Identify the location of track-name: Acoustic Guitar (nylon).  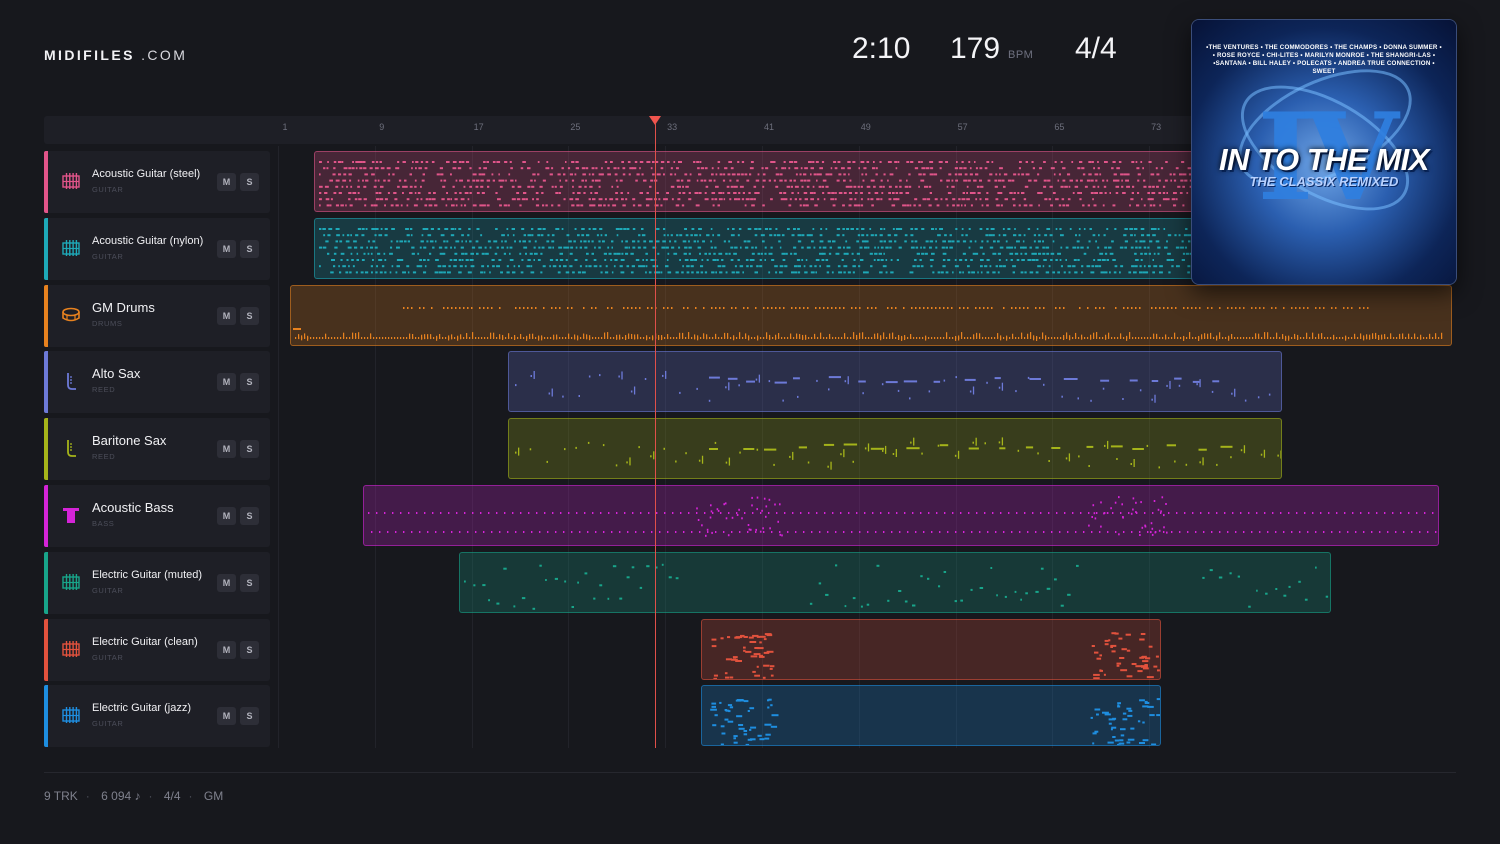
(148, 240).